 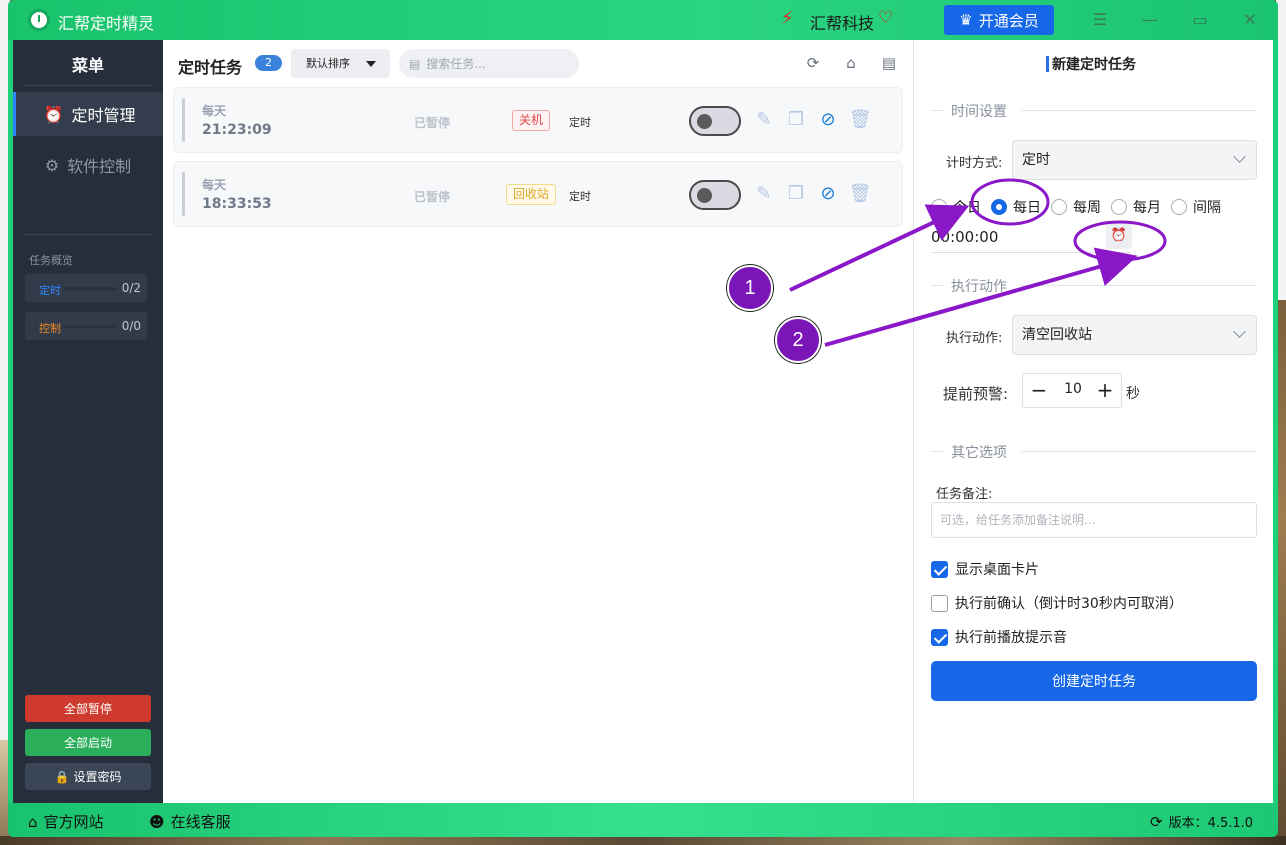 I want to click on minimize-icon: —, so click(x=1150, y=20).